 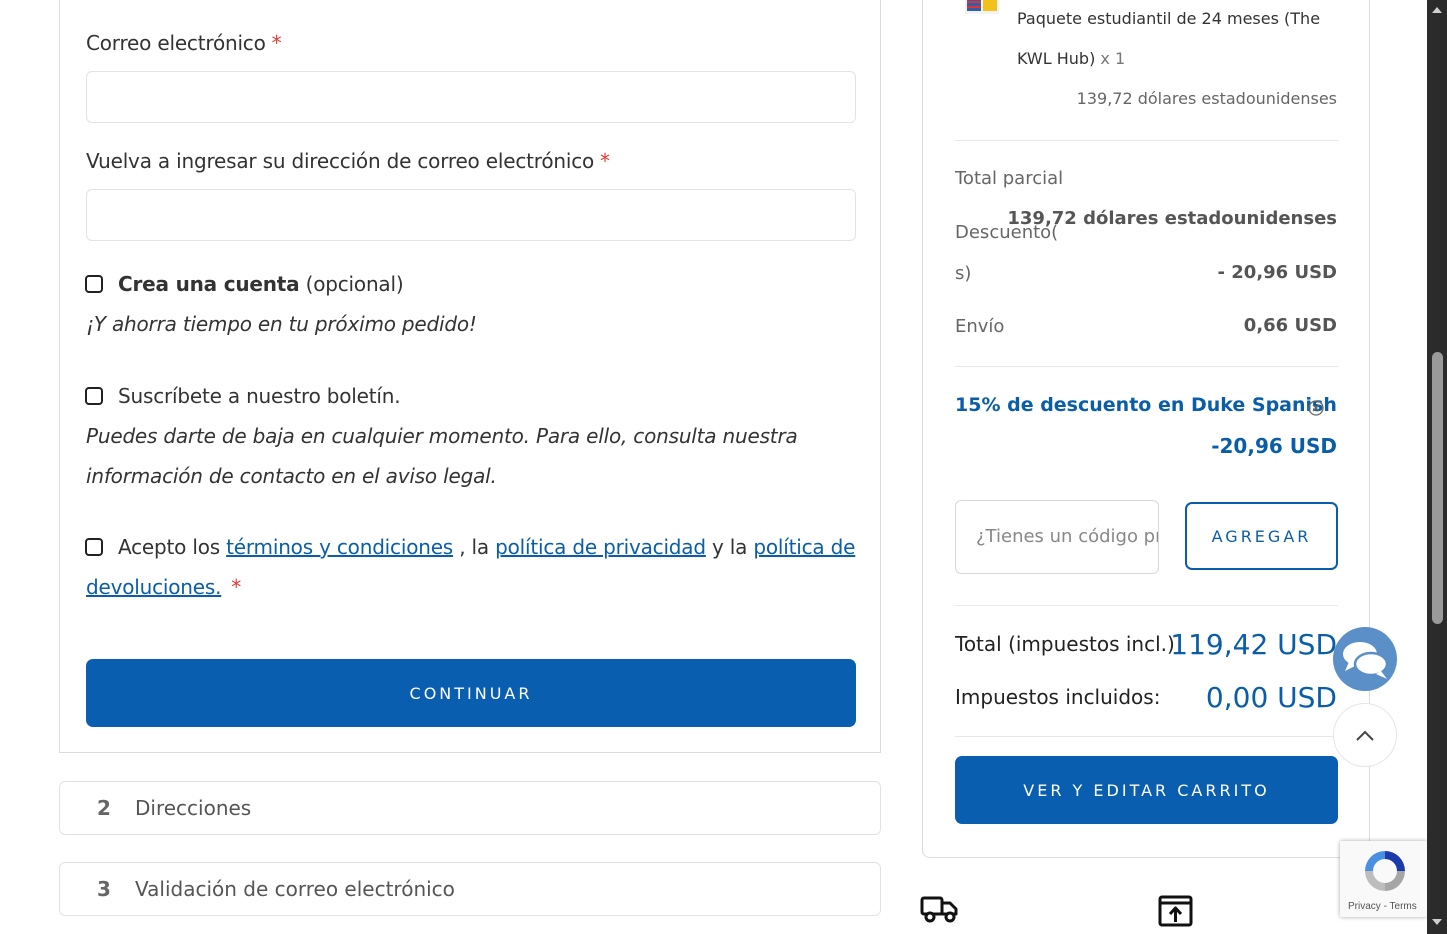 What do you see at coordinates (1146, 790) in the screenshot?
I see `view-edit-cart-button: VER Y EDITAR CARRITO` at bounding box center [1146, 790].